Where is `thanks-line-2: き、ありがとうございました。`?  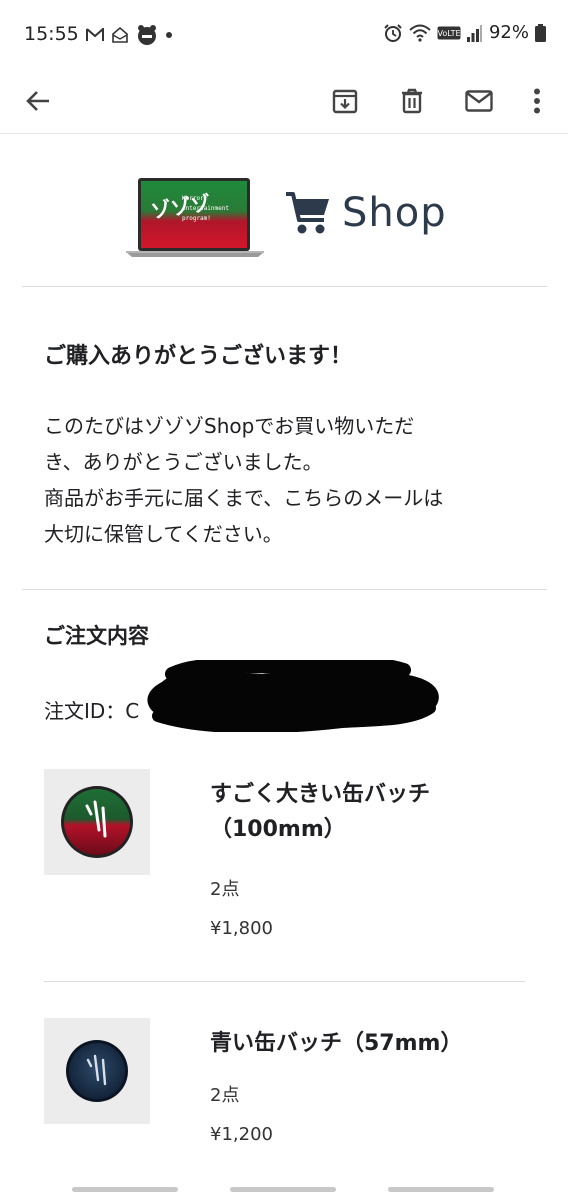 thanks-line-2: き、ありがとうございました。 is located at coordinates (183, 462).